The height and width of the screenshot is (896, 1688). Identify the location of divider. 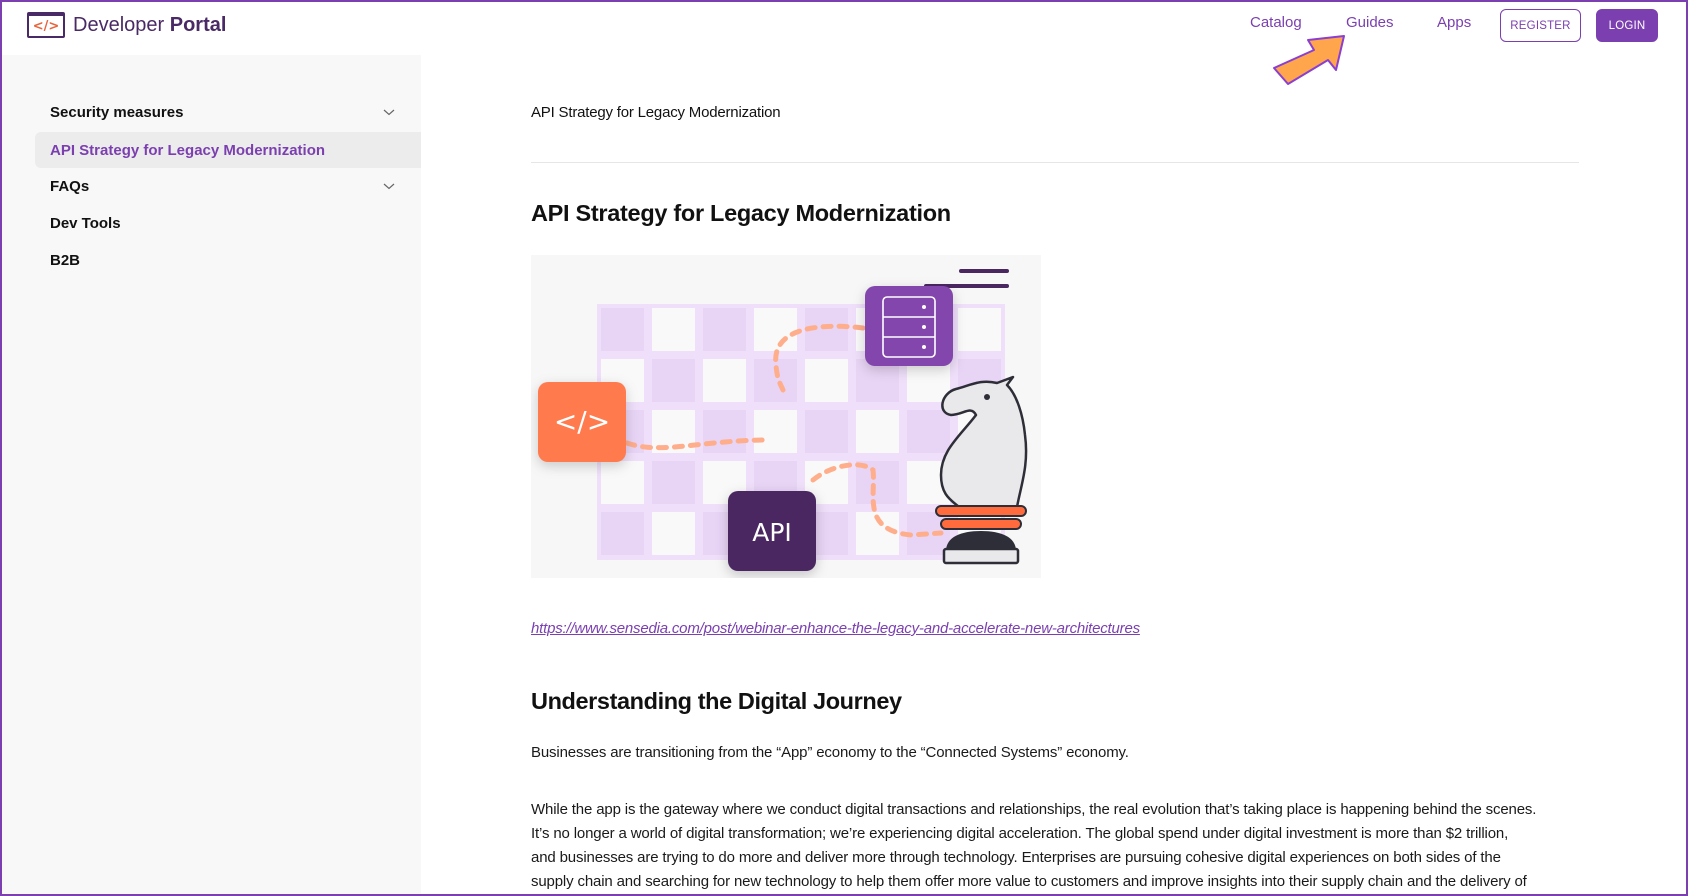
(1055, 162).